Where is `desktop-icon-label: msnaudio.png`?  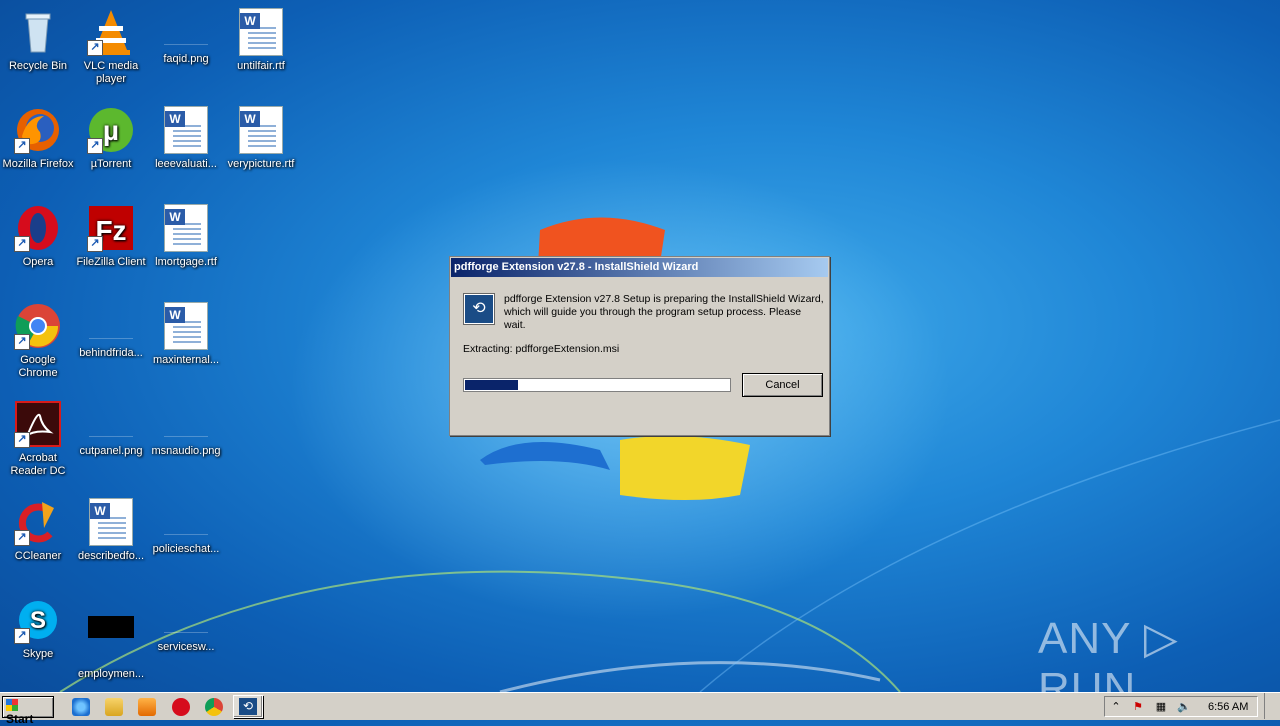 desktop-icon-label: msnaudio.png is located at coordinates (186, 451).